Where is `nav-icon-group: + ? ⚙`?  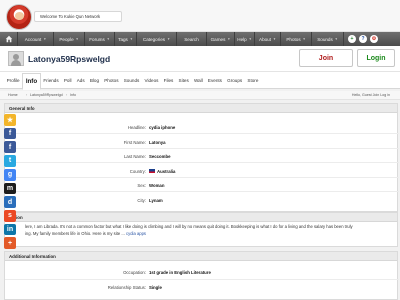 nav-icon-group: + ? ⚙ is located at coordinates (361, 39).